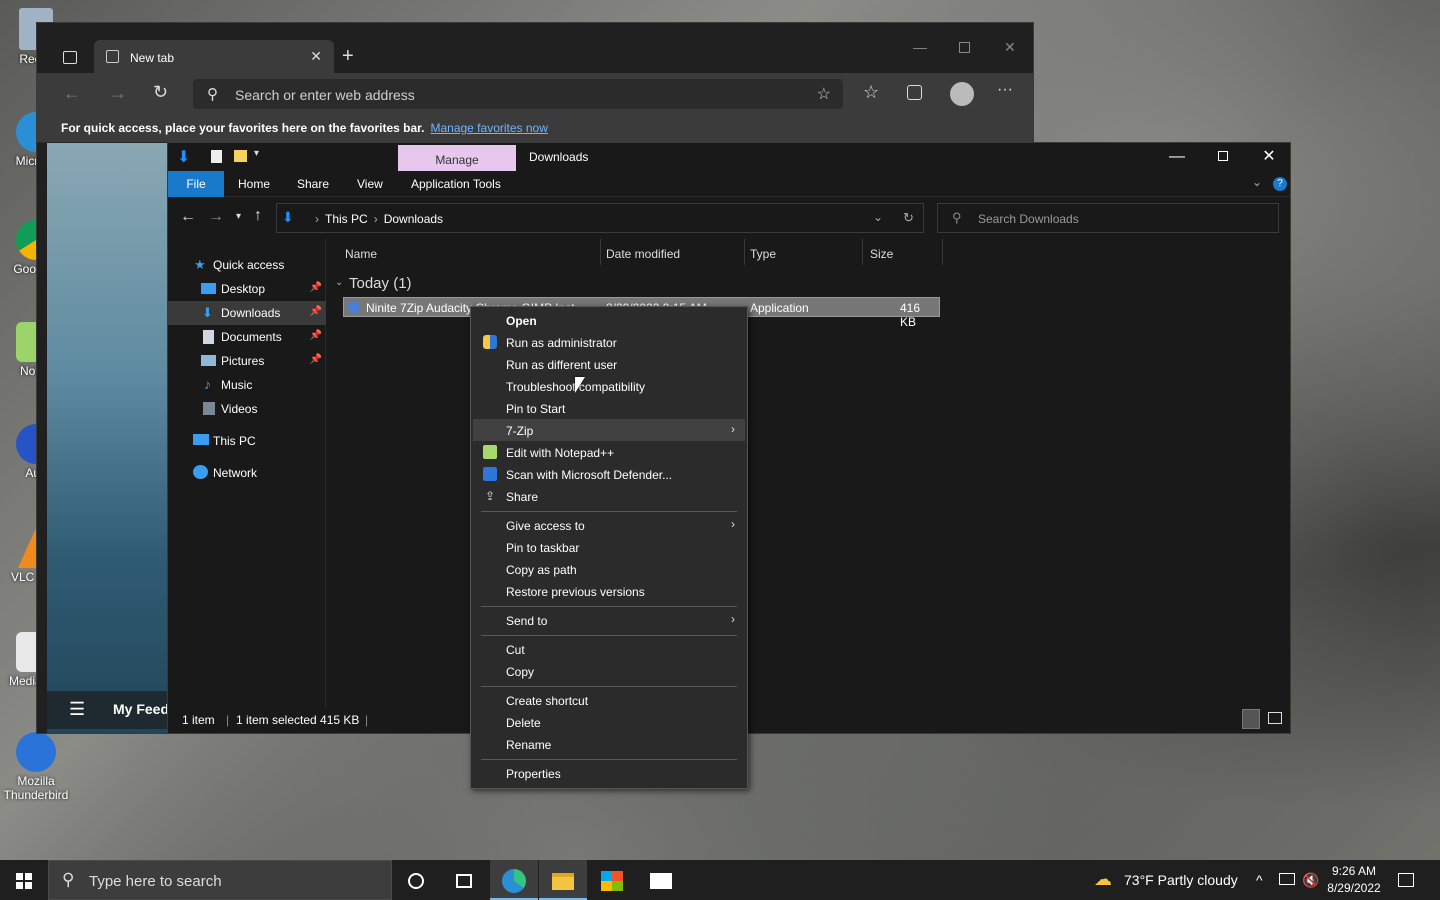 Image resolution: width=1440 pixels, height=900 pixels. What do you see at coordinates (214, 57) in the screenshot?
I see `tab-new-tab: New tab ✕` at bounding box center [214, 57].